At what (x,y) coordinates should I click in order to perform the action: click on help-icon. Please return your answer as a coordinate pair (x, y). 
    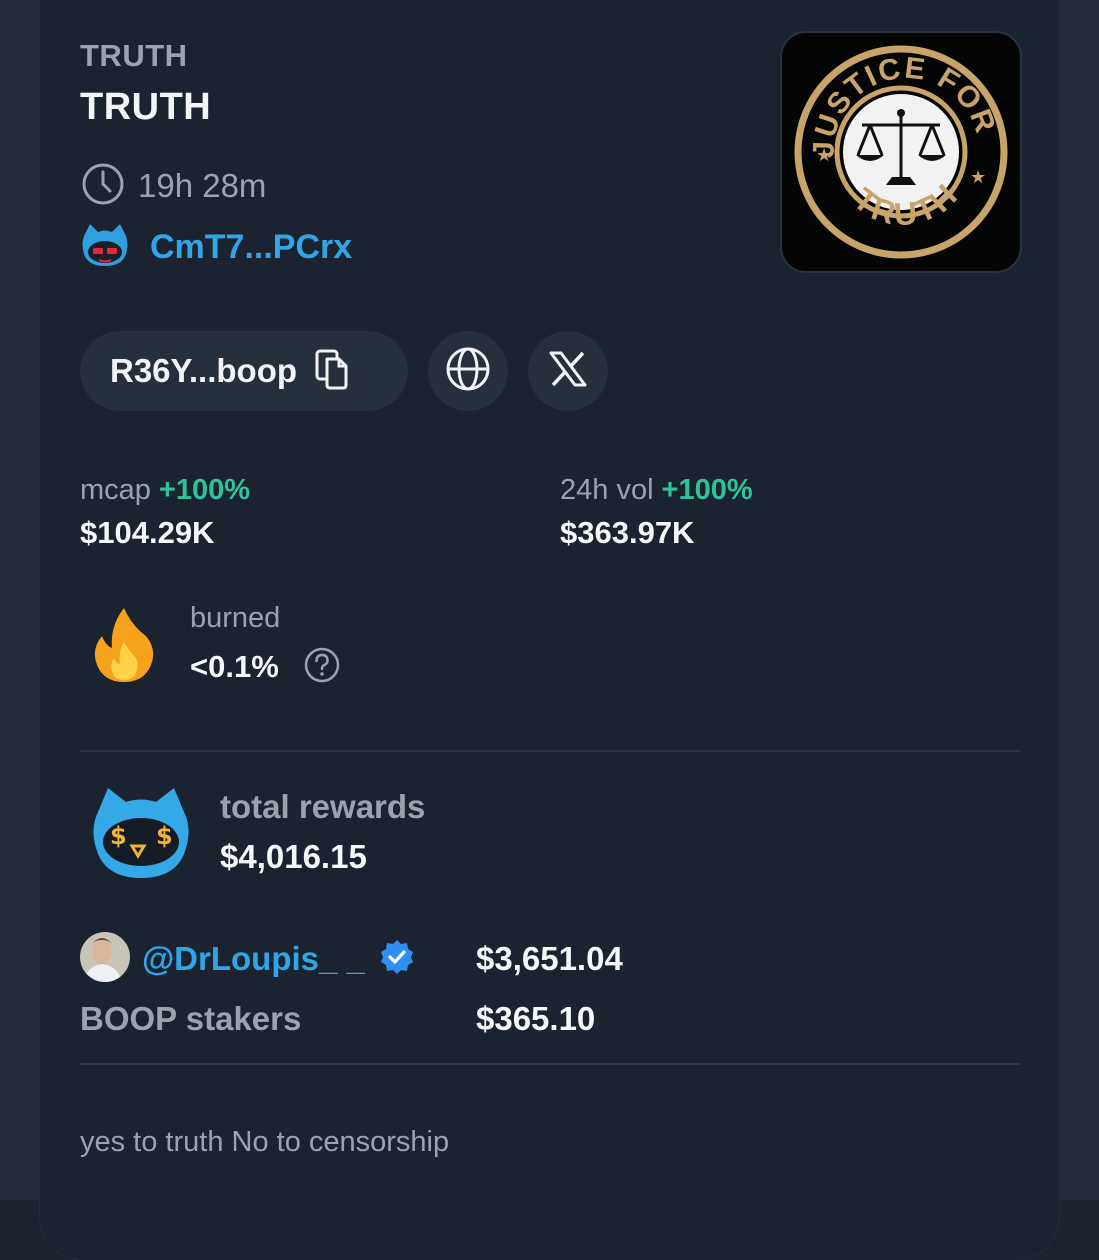
    Looking at the image, I should click on (322, 667).